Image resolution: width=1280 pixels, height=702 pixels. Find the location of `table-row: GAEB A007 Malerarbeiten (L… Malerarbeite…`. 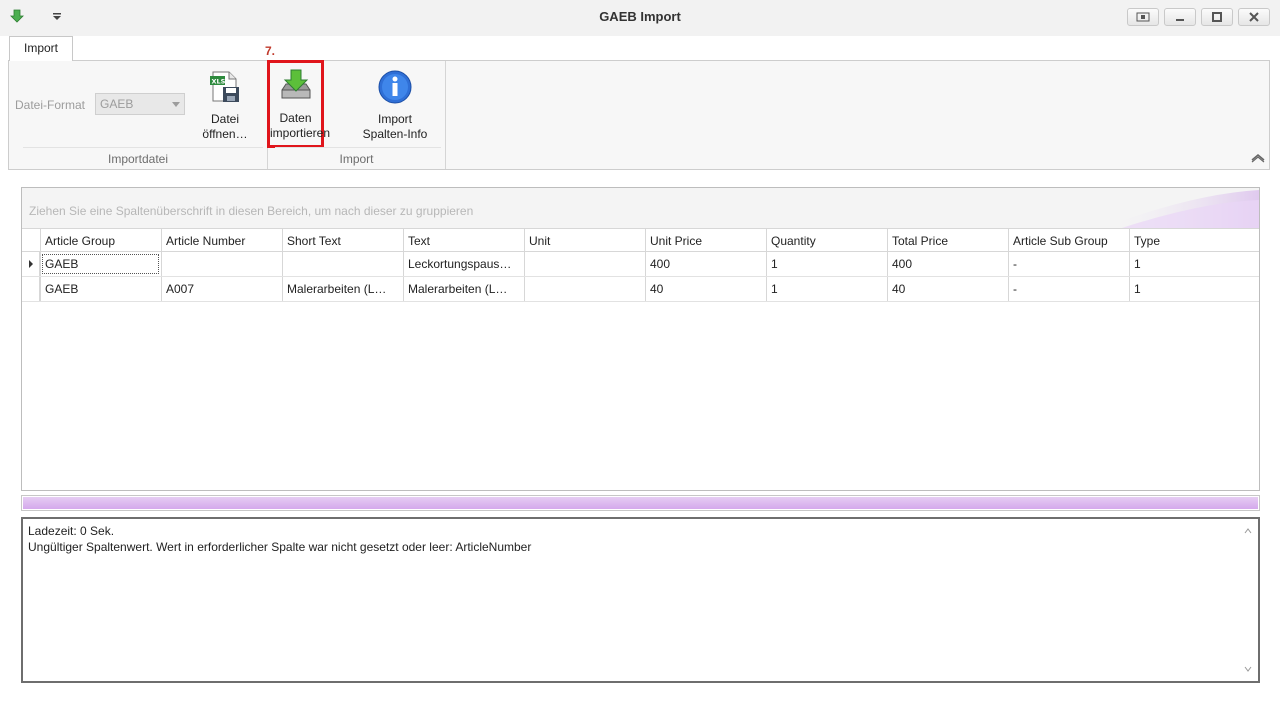

table-row: GAEB A007 Malerarbeiten (L… Malerarbeite… is located at coordinates (640, 289).